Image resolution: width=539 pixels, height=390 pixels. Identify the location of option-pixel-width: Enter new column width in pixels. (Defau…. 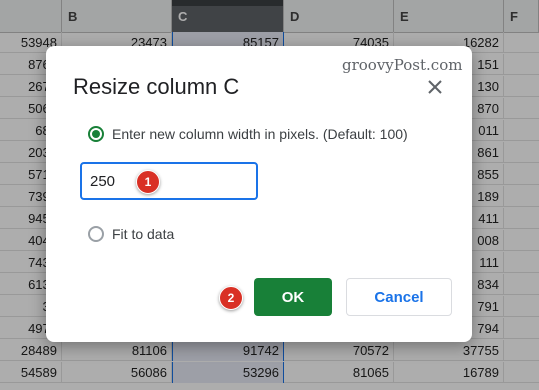
(248, 134).